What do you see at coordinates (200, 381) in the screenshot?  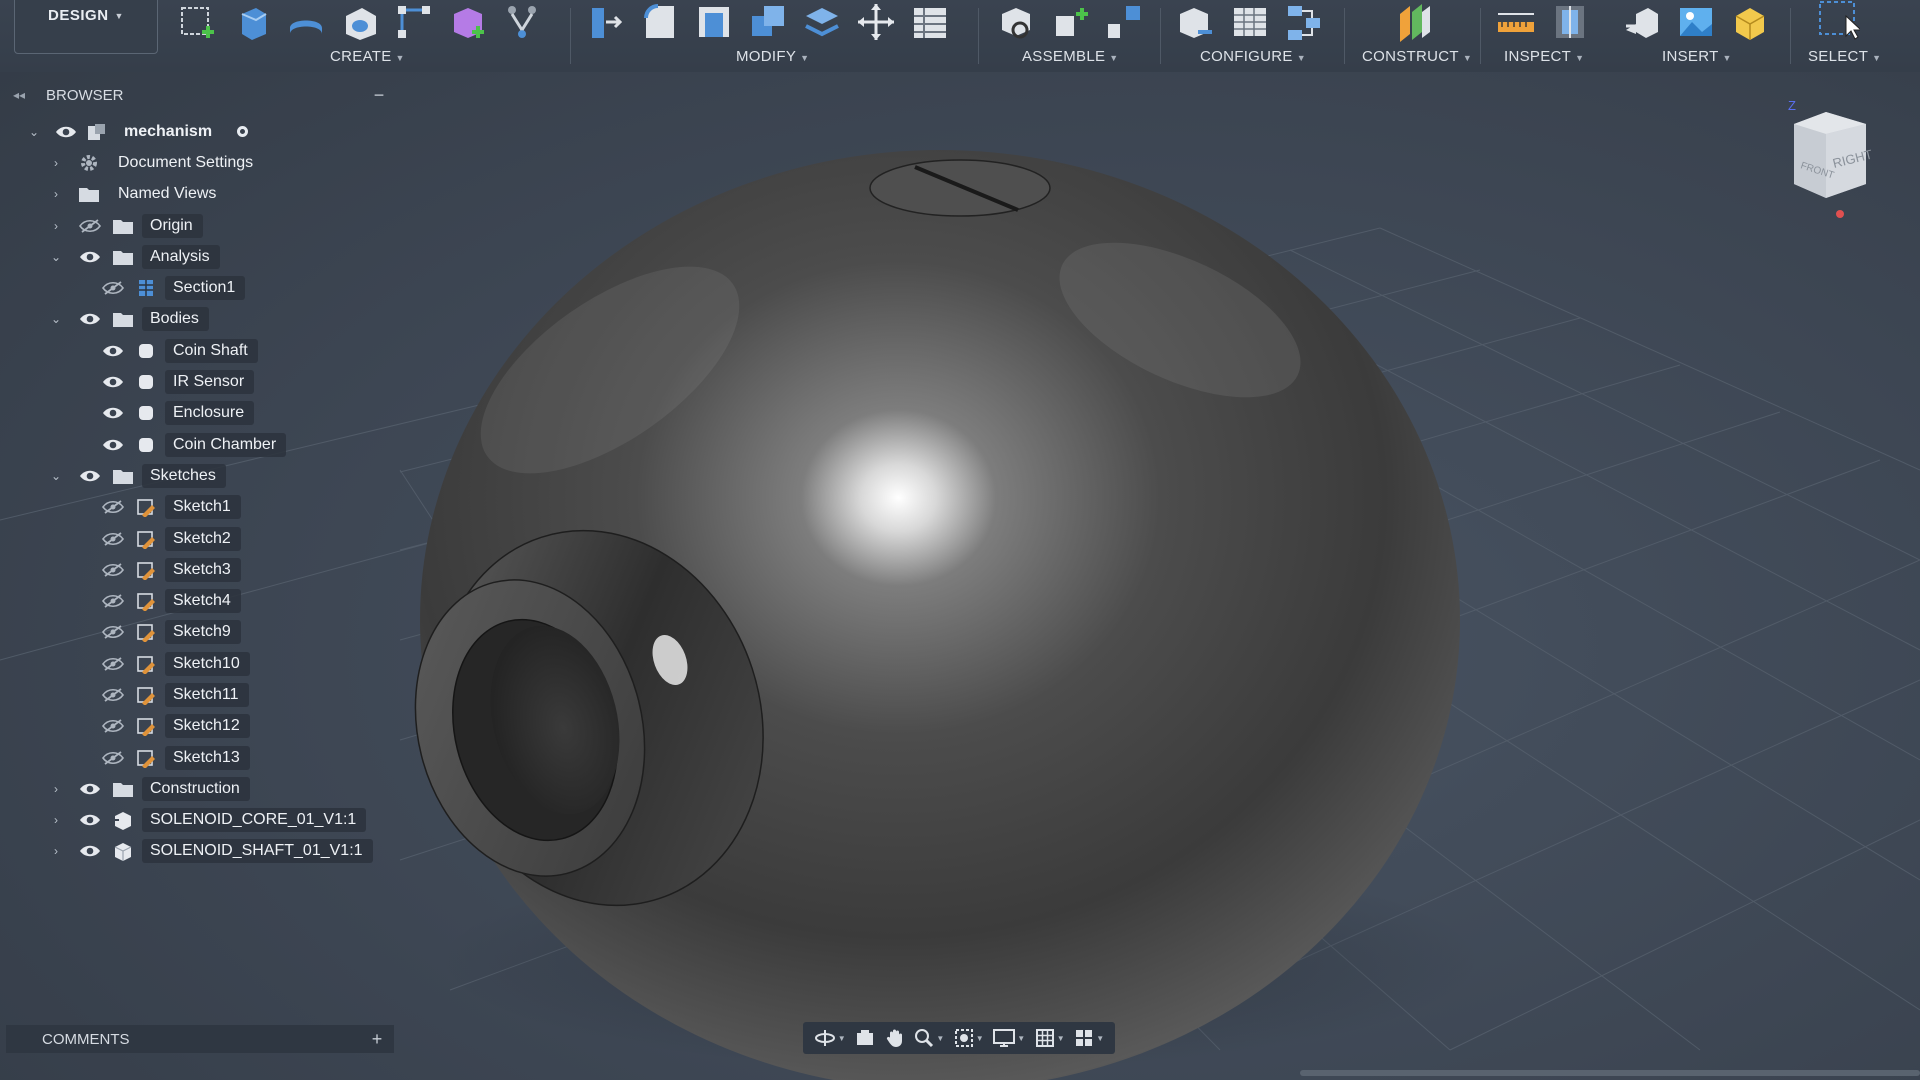 I see `tree-item: IR Sensor` at bounding box center [200, 381].